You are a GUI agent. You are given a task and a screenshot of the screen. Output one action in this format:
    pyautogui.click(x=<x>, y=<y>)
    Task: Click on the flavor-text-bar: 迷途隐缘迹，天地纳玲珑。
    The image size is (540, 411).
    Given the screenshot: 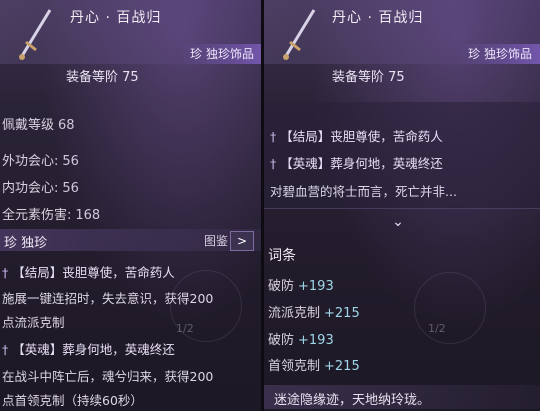 What is the action you would take?
    pyautogui.click(x=402, y=397)
    